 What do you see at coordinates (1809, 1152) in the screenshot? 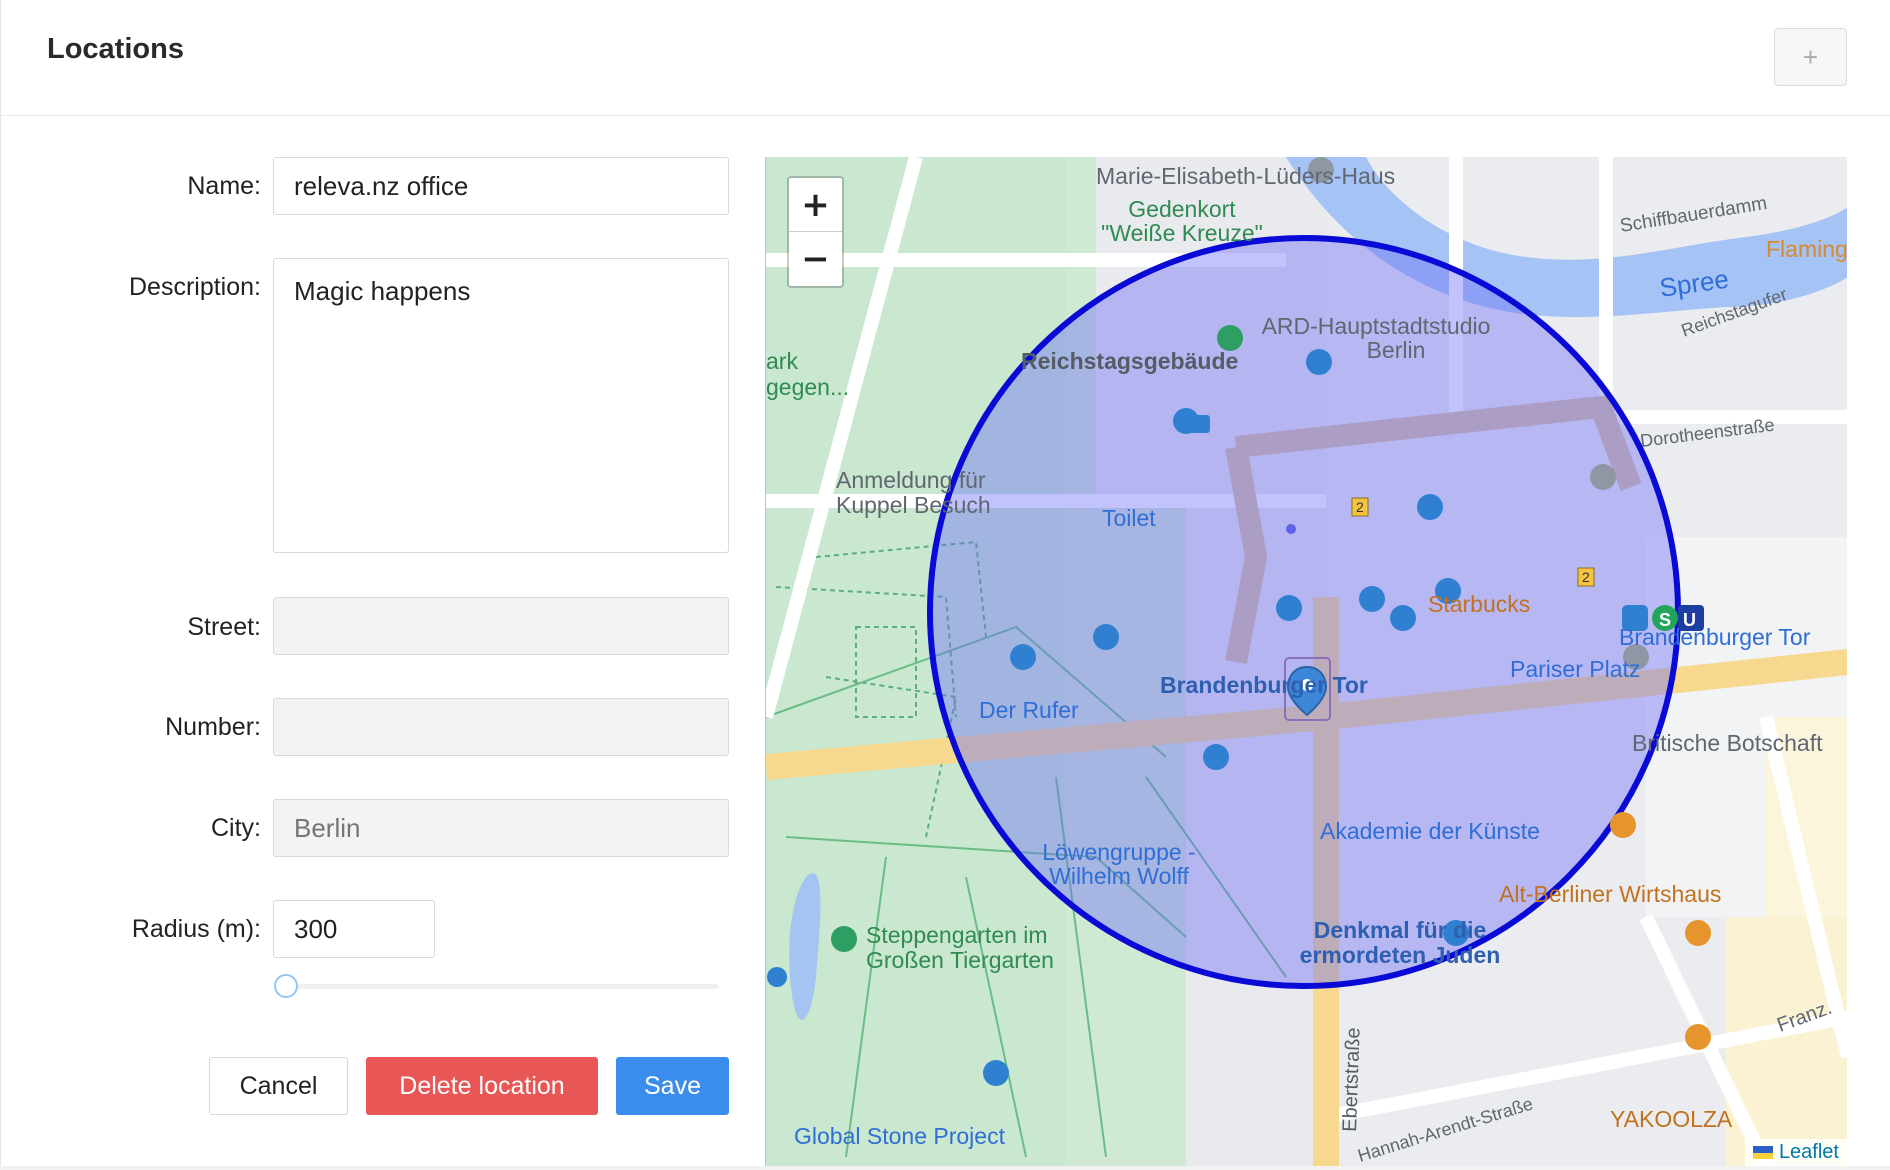
I see `leaflet-link: Leaflet` at bounding box center [1809, 1152].